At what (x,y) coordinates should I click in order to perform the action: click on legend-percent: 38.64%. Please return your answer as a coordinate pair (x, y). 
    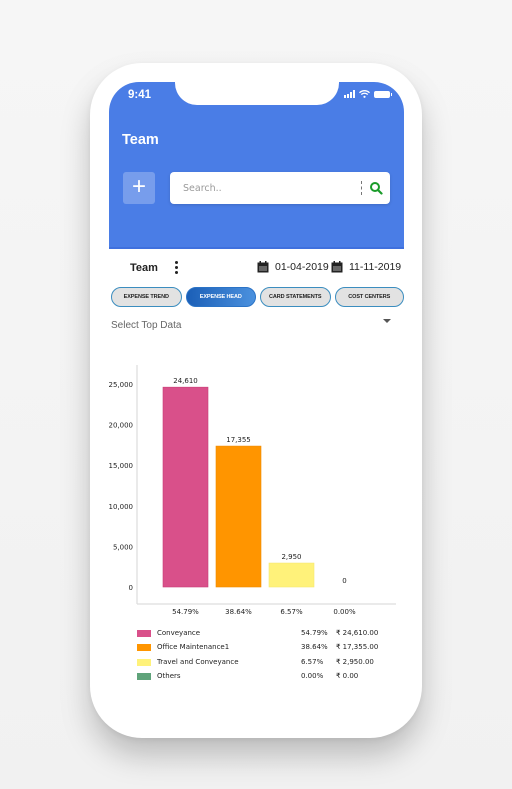
    Looking at the image, I should click on (314, 647).